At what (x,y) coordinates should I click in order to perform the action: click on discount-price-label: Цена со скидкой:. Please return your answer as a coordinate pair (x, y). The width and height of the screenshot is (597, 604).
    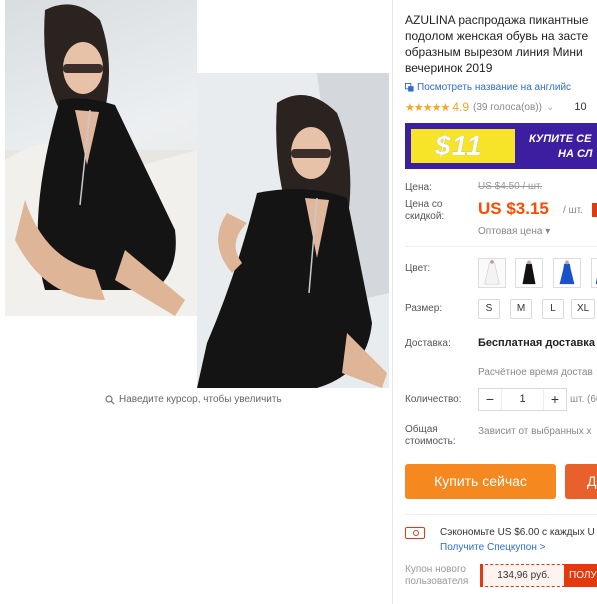
    Looking at the image, I should click on (424, 211).